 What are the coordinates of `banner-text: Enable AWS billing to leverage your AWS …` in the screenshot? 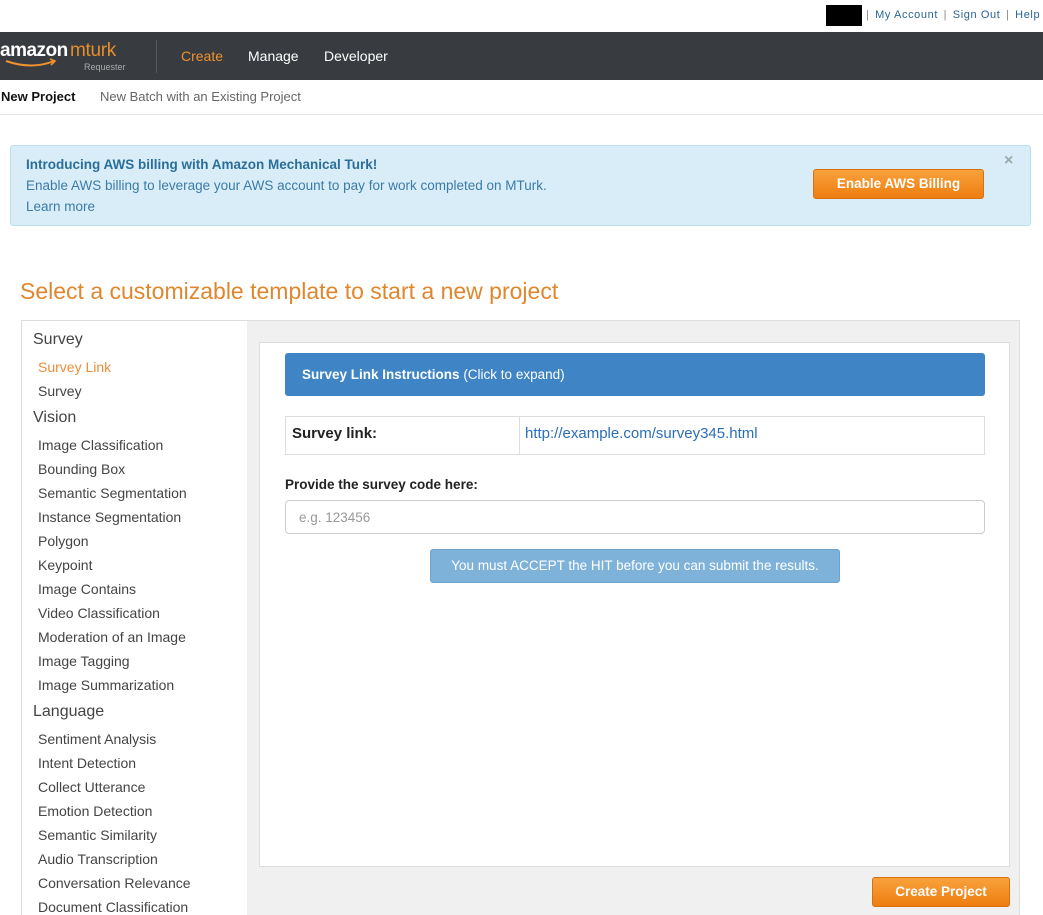 It's located at (286, 185).